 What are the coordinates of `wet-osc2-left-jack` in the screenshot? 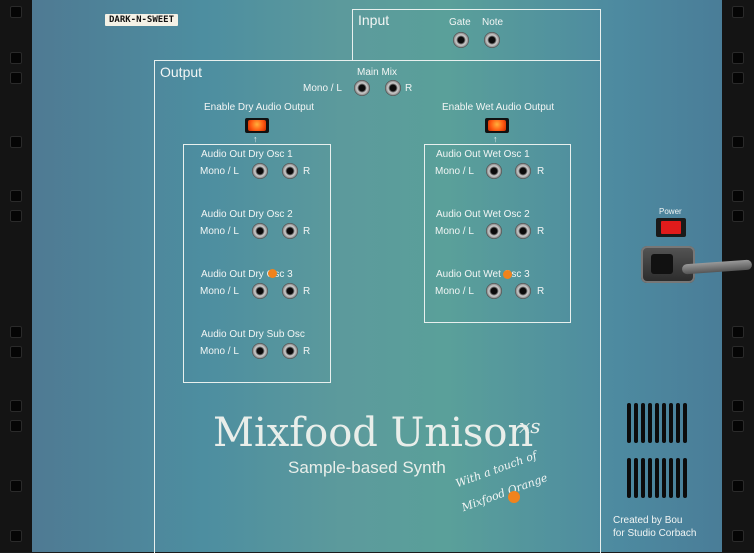 It's located at (494, 231).